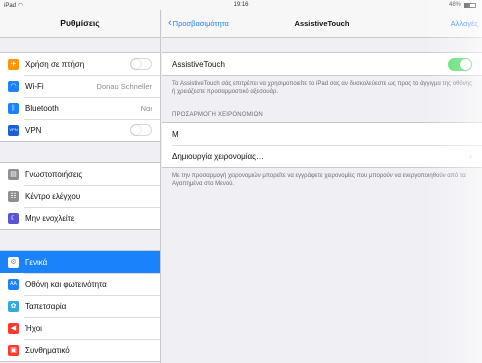 This screenshot has width=482, height=363. What do you see at coordinates (42, 108) in the screenshot?
I see `sidebar-item-label: Bluetooth` at bounding box center [42, 108].